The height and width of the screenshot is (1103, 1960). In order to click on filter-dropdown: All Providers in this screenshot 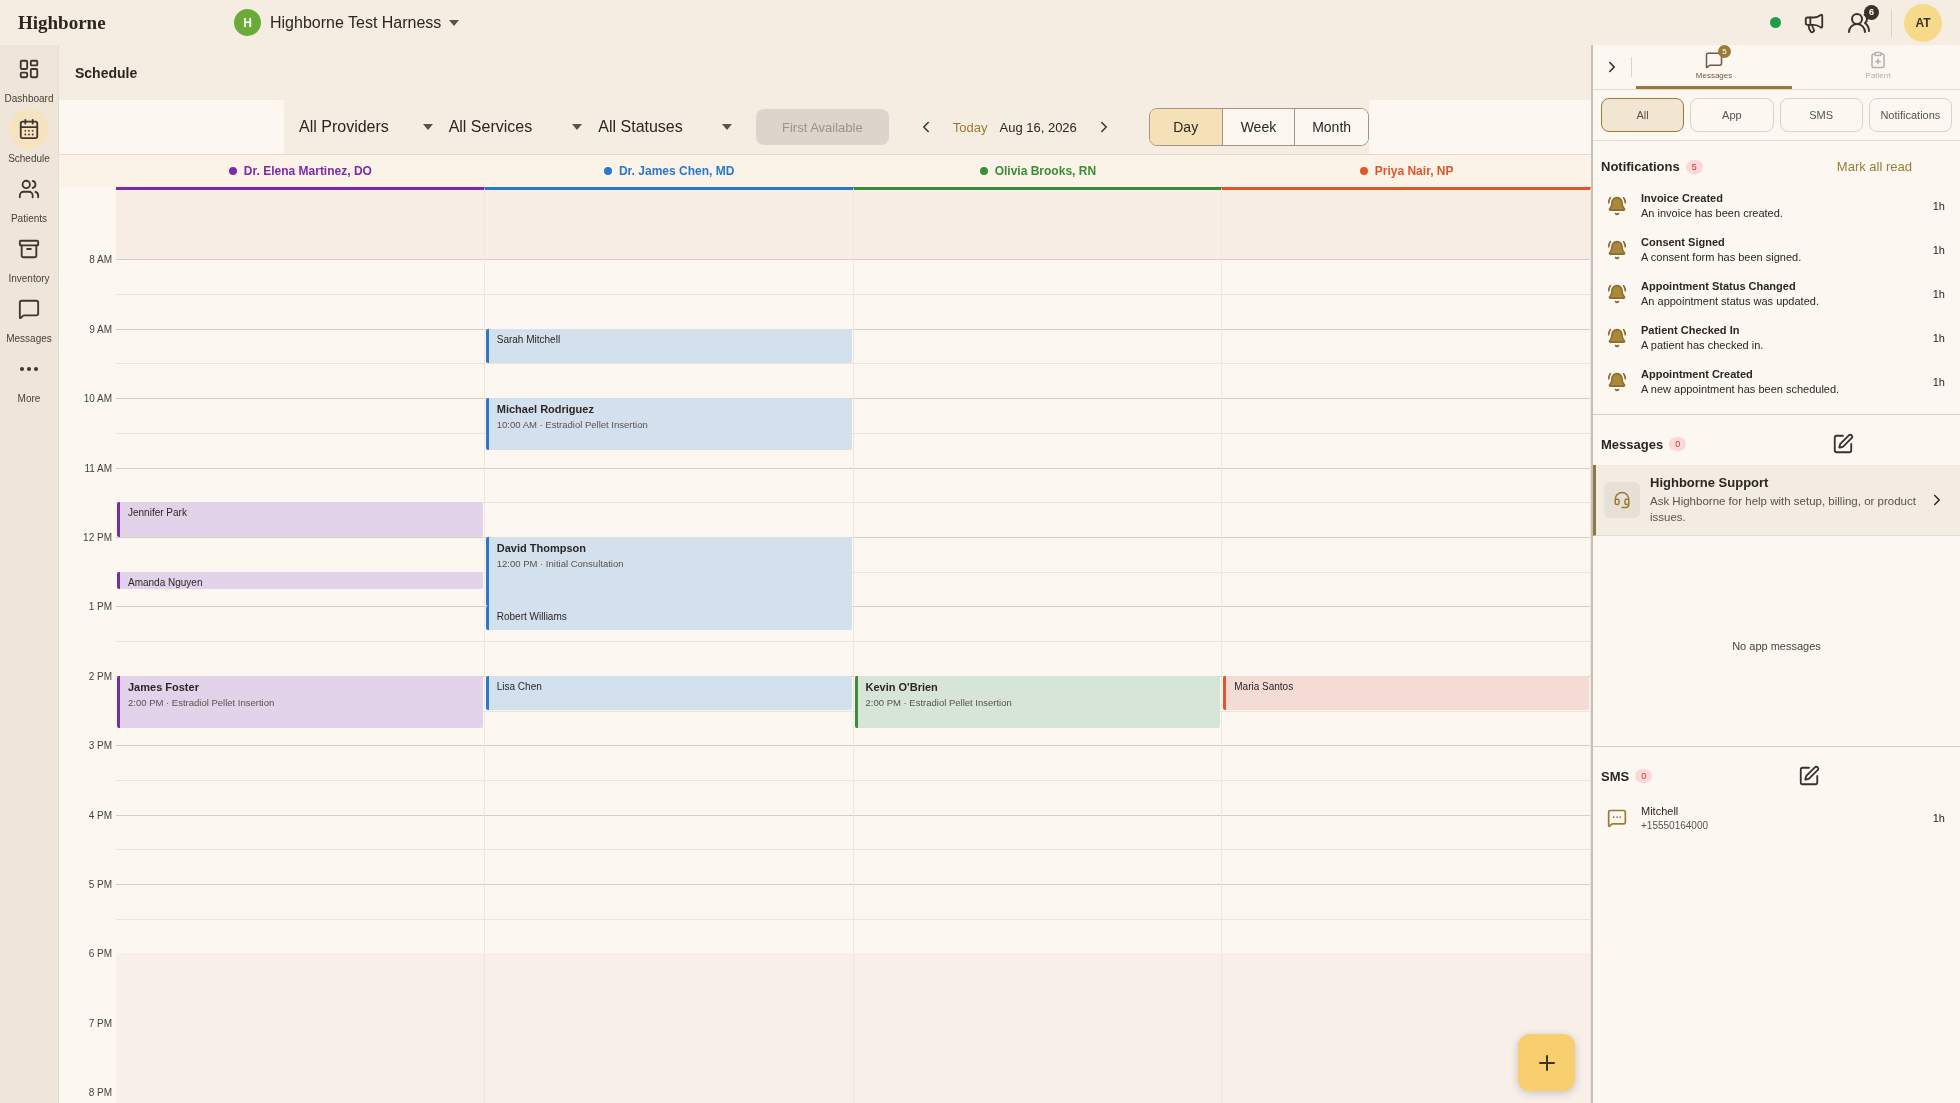, I will do `click(369, 127)`.